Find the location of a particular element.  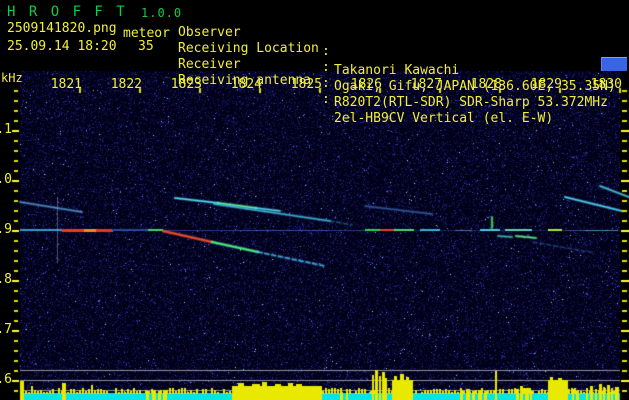

x-tick-label: 1823 is located at coordinates (186, 84).